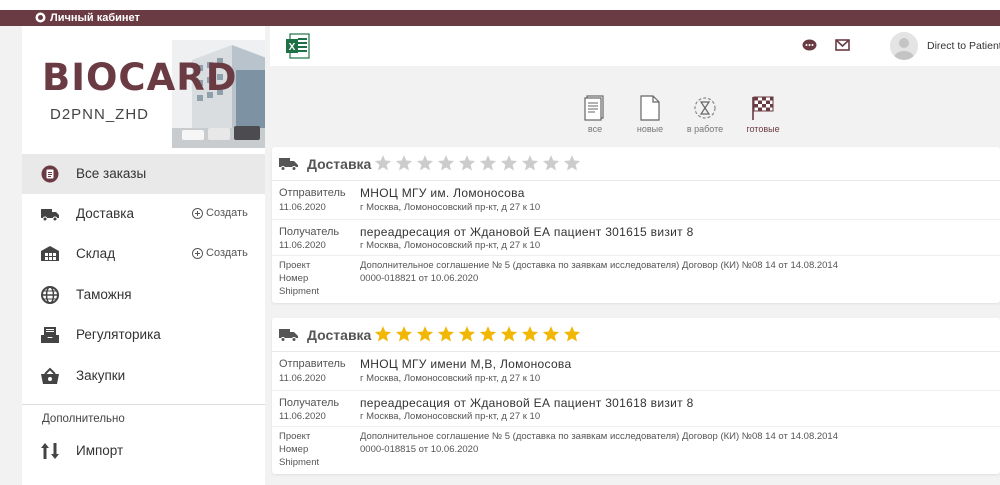  I want to click on sidebar-divider, so click(143, 404).